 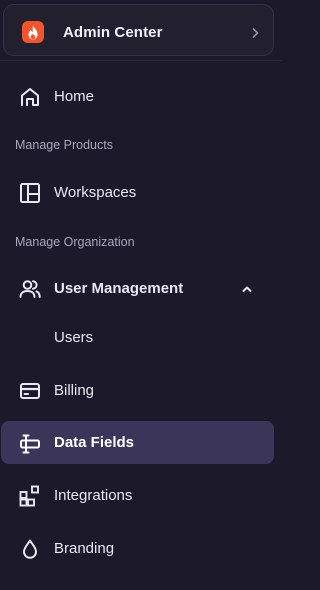 I want to click on nav-item-billing: Billing, so click(x=137, y=390).